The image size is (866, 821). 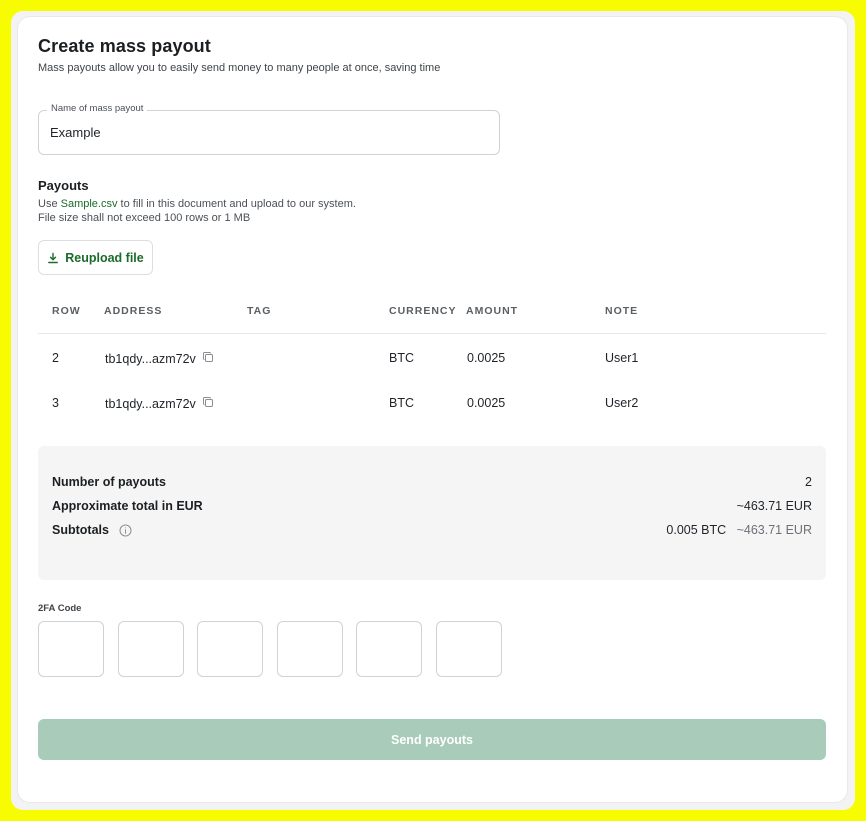 What do you see at coordinates (124, 46) in the screenshot?
I see `page-title: Create mass payout` at bounding box center [124, 46].